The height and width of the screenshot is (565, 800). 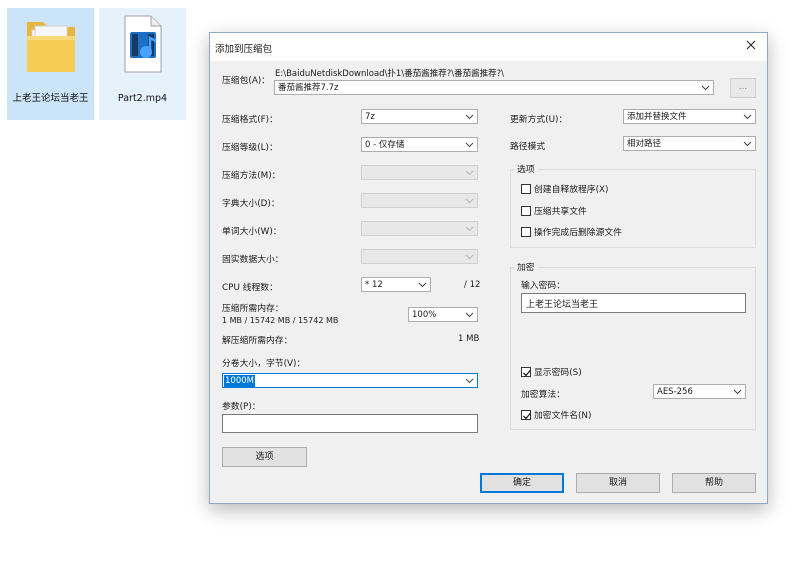 I want to click on format-combo: 7z, so click(x=419, y=116).